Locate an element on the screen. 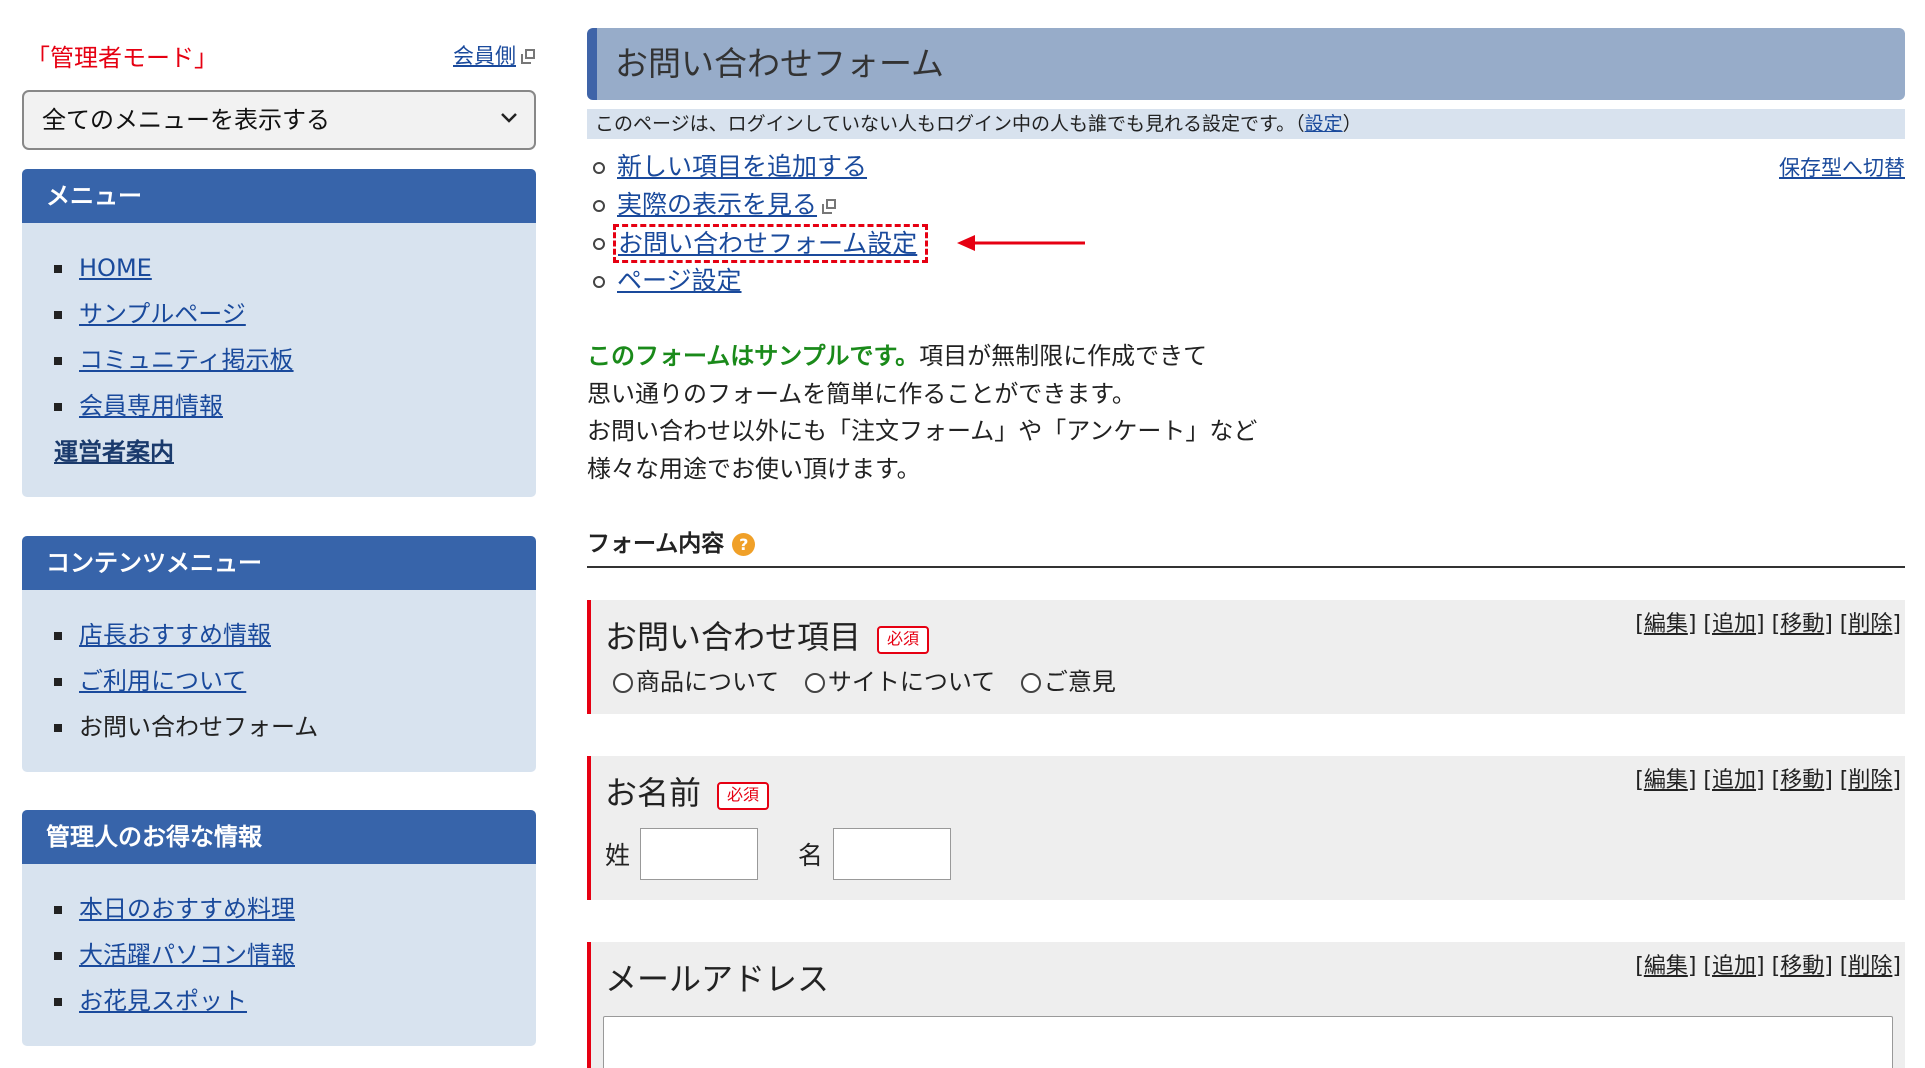  radio-label: ご意見 is located at coordinates (1079, 682).